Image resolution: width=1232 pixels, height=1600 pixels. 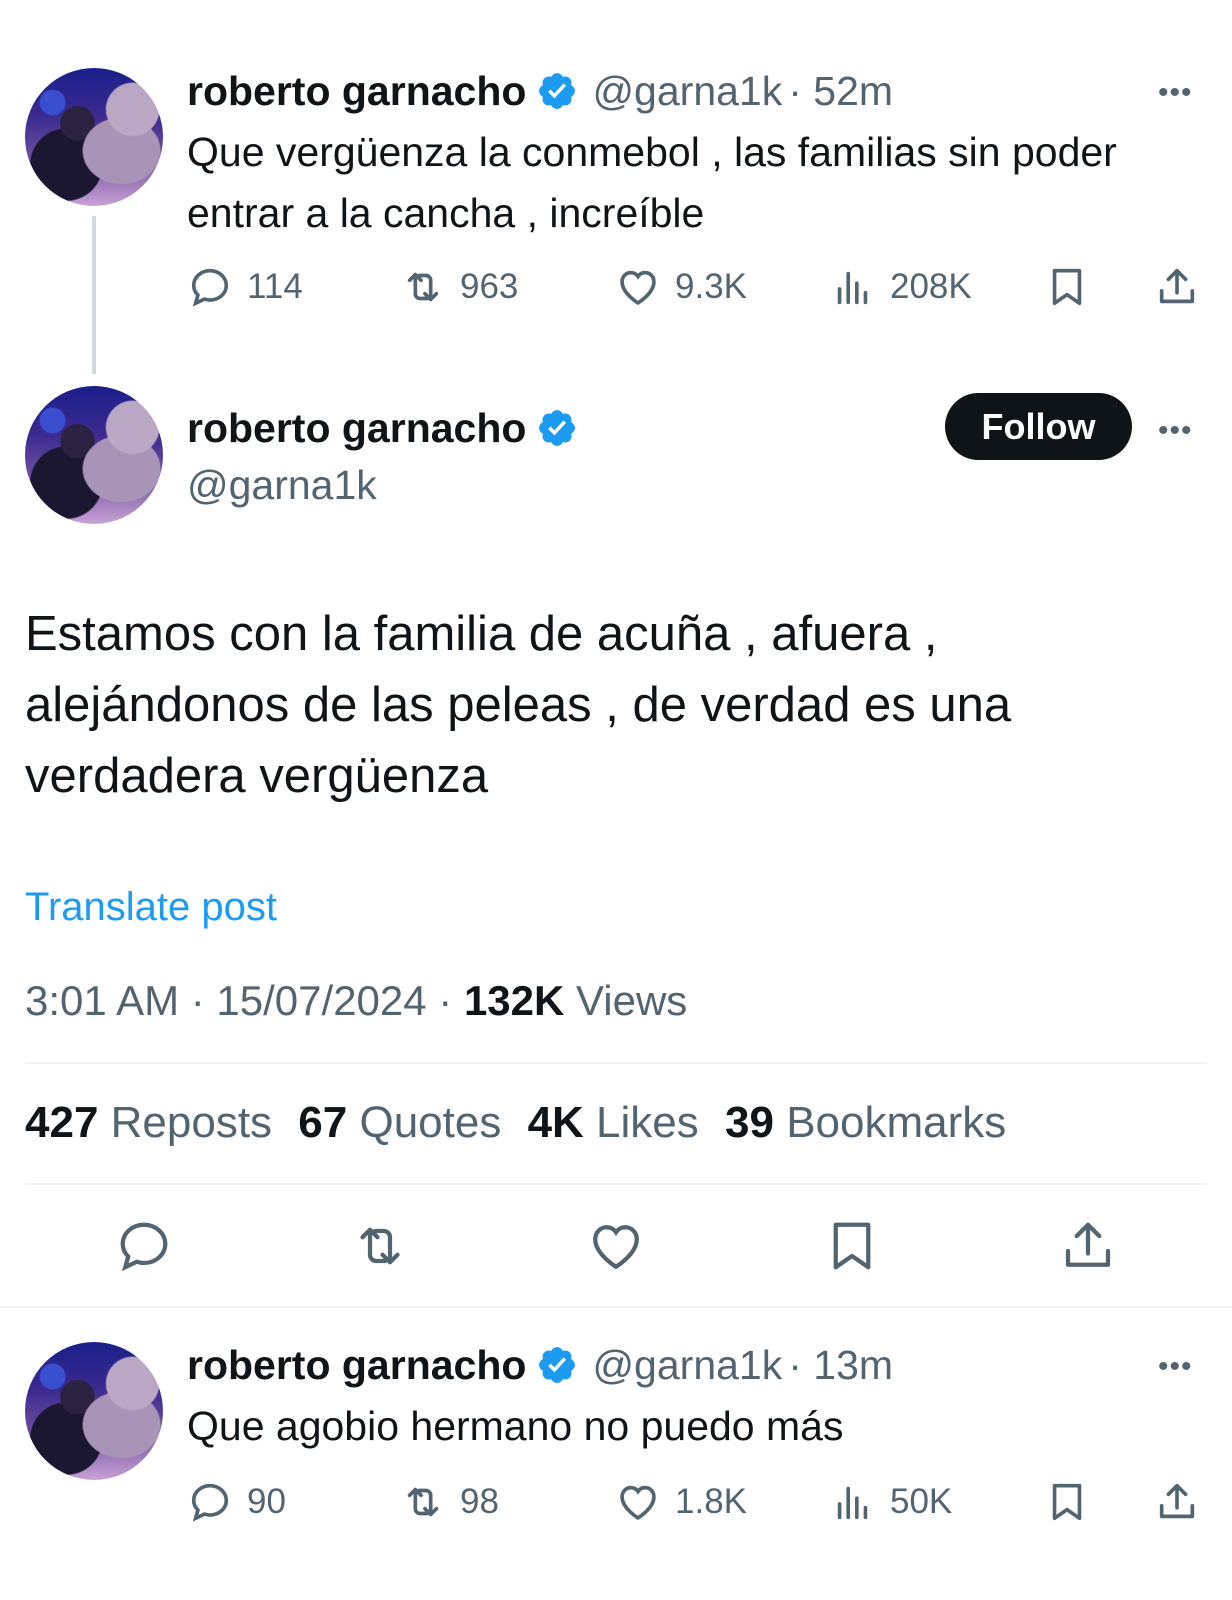 What do you see at coordinates (840, 91) in the screenshot?
I see `timestamp: · 52m` at bounding box center [840, 91].